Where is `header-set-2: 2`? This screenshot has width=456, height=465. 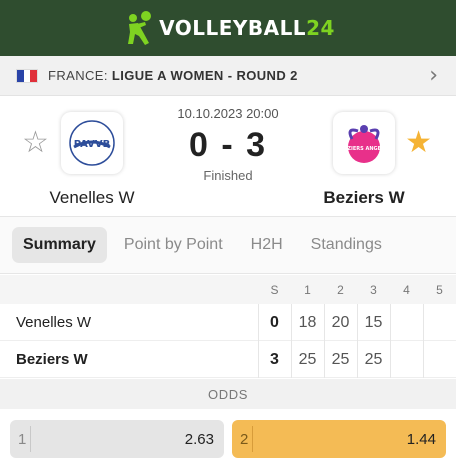 header-set-2: 2 is located at coordinates (340, 290).